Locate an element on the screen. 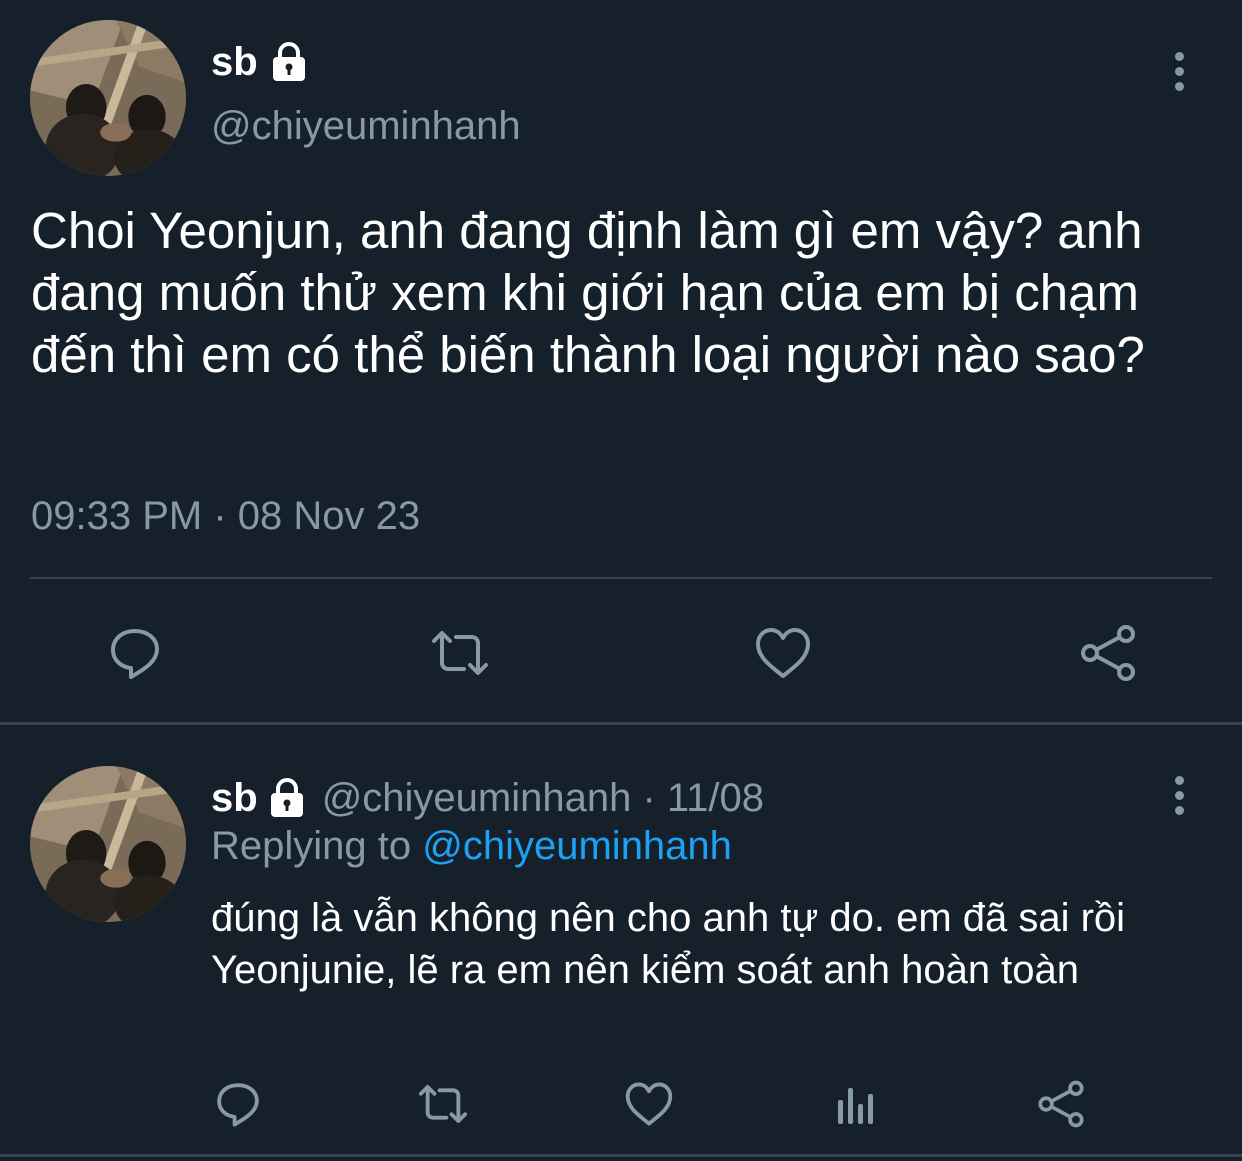 This screenshot has height=1161, width=1242. reply-like-button is located at coordinates (649, 1104).